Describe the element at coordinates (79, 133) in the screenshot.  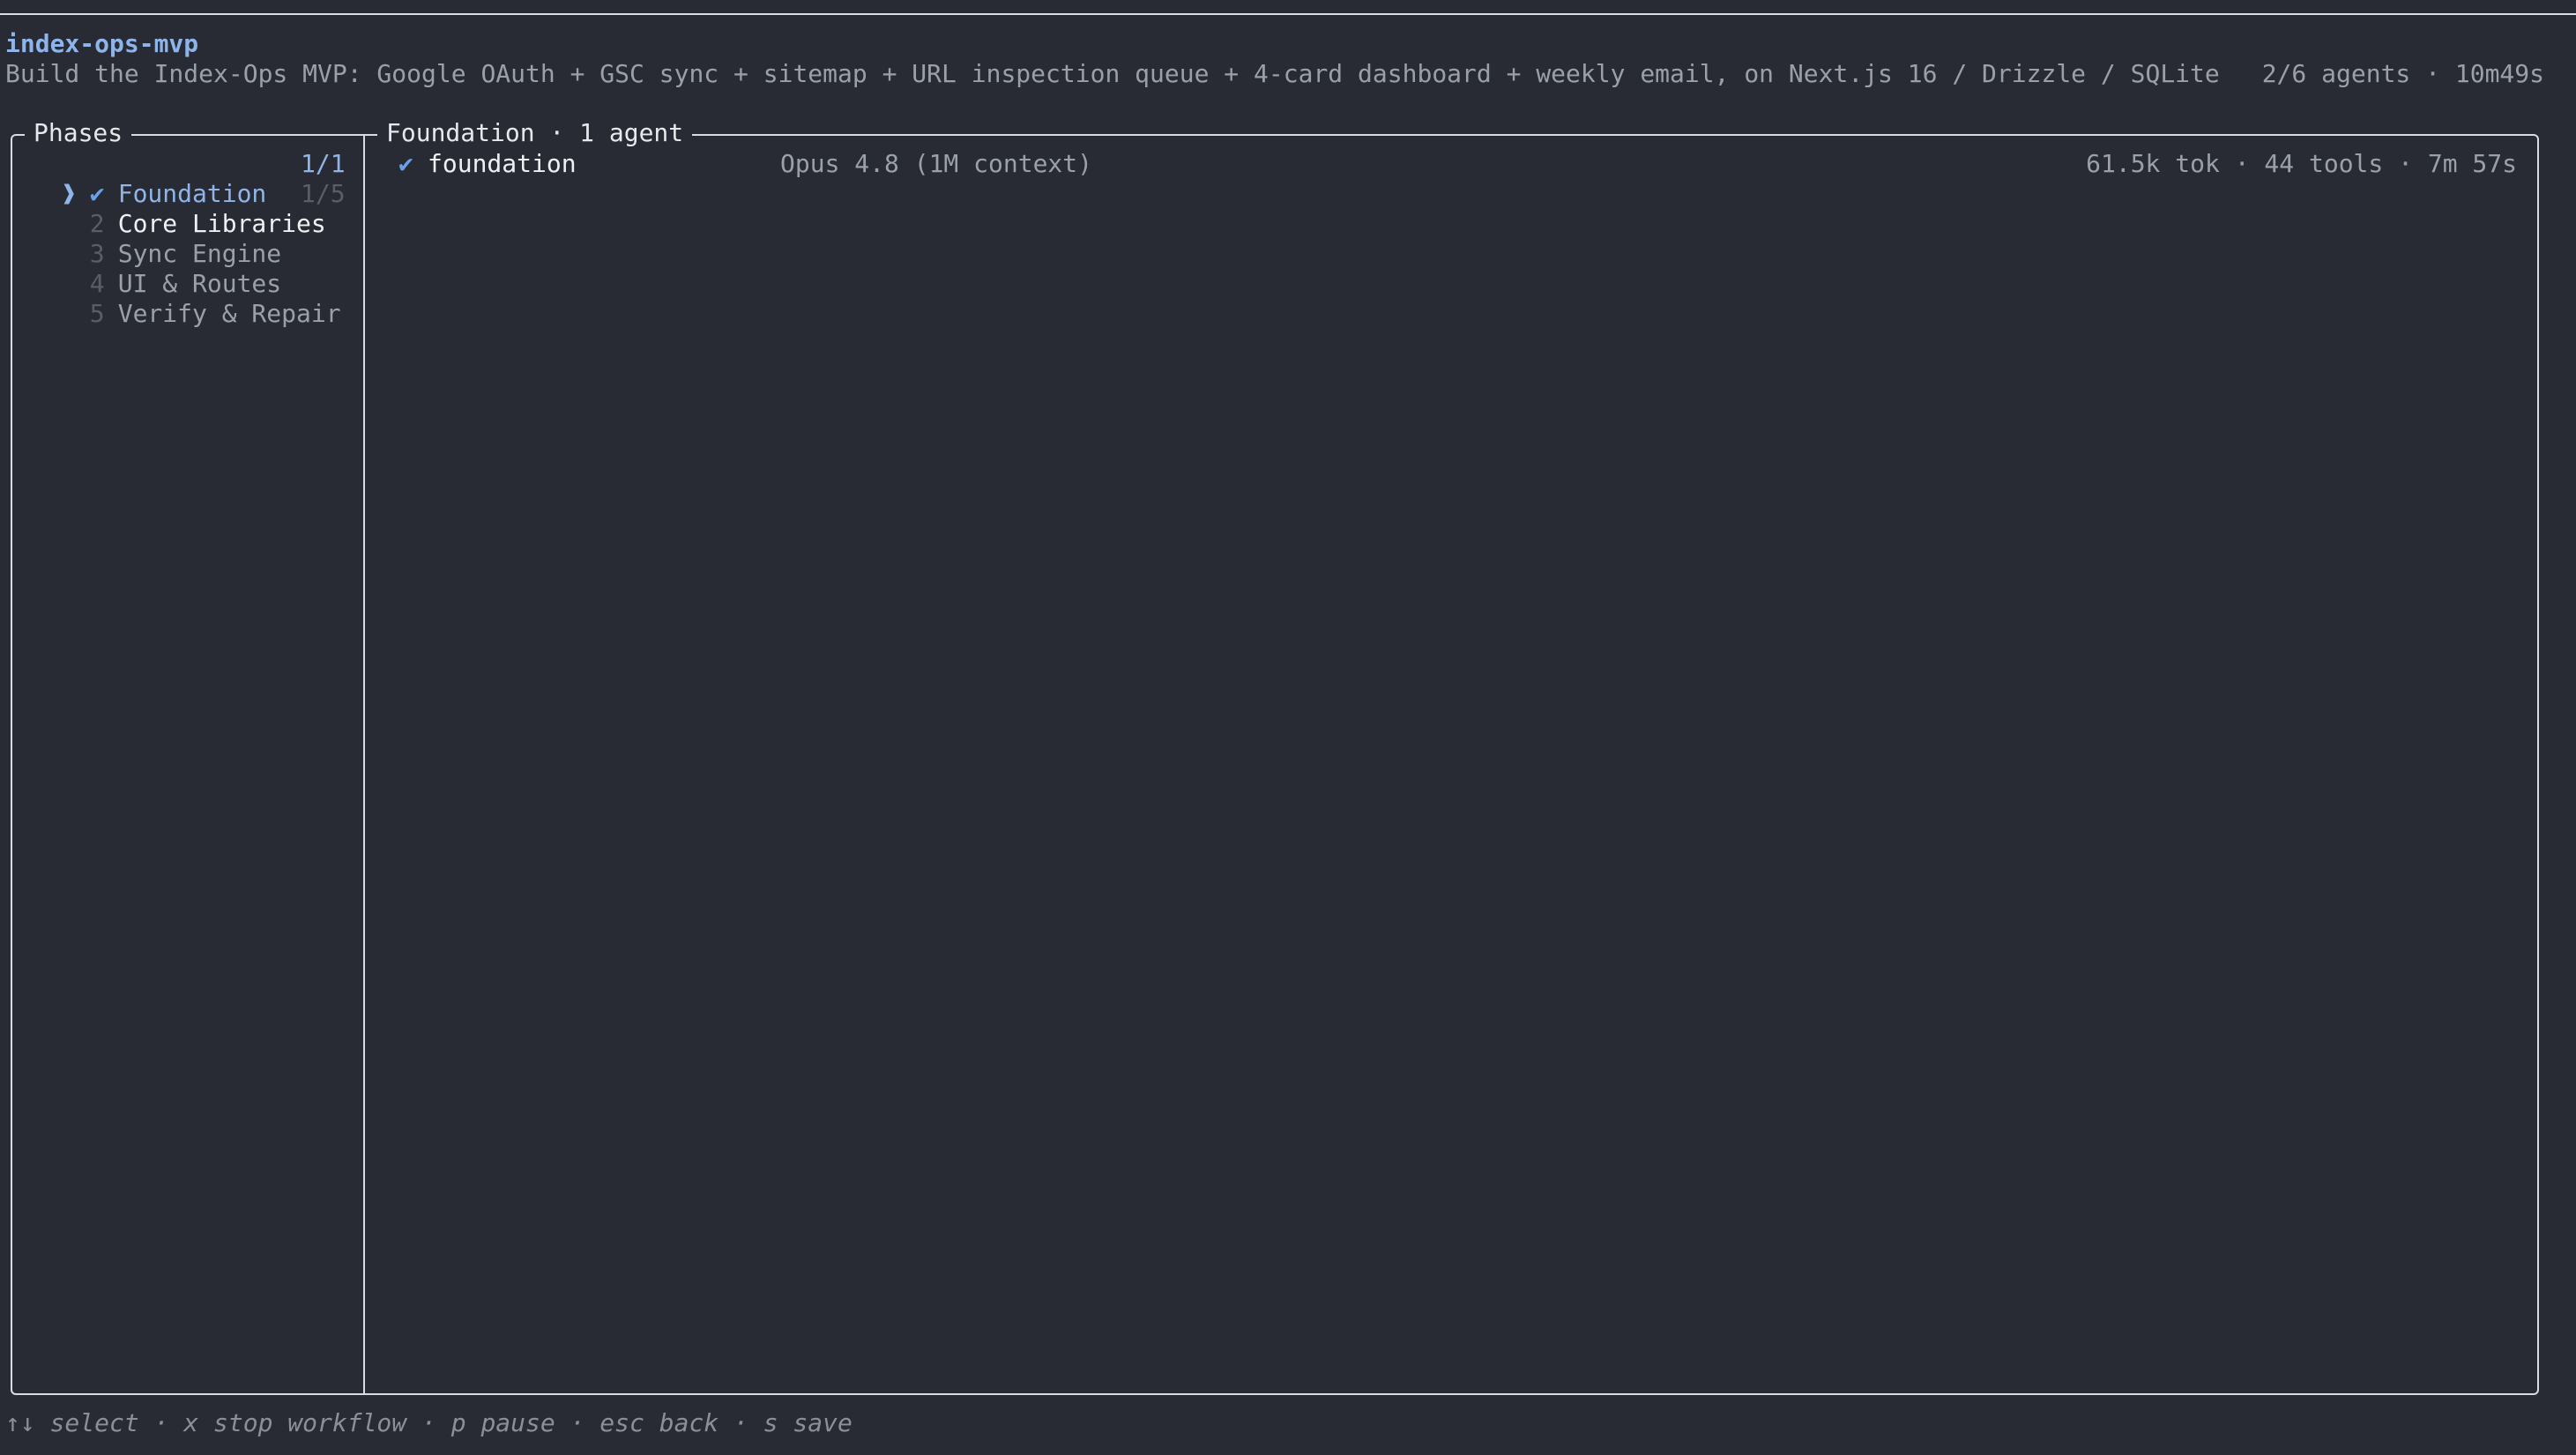
I see `phases-panel-title: Phases` at that location.